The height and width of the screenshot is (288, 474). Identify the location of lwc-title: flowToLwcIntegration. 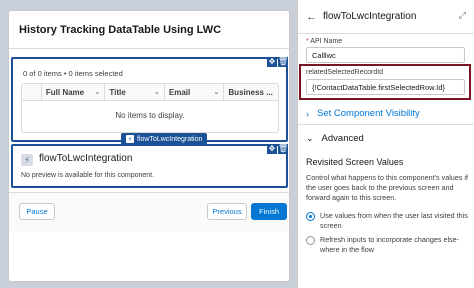
(86, 158).